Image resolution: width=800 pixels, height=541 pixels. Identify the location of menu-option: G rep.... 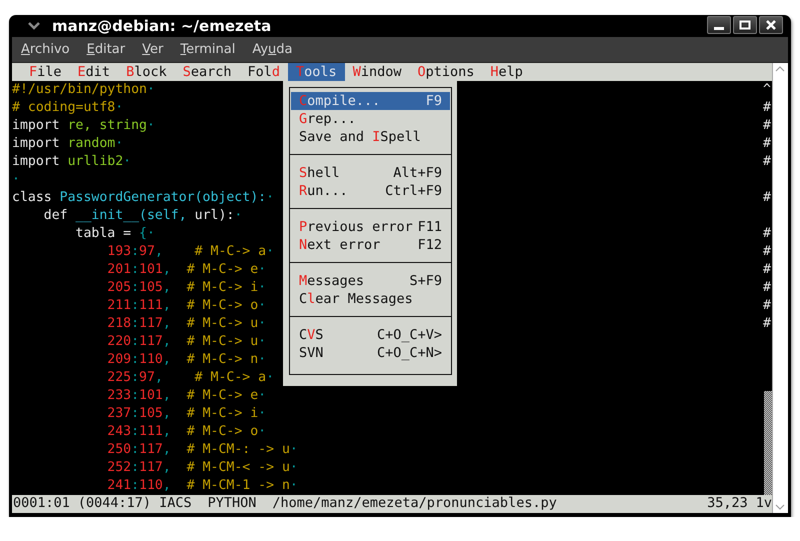
(370, 119).